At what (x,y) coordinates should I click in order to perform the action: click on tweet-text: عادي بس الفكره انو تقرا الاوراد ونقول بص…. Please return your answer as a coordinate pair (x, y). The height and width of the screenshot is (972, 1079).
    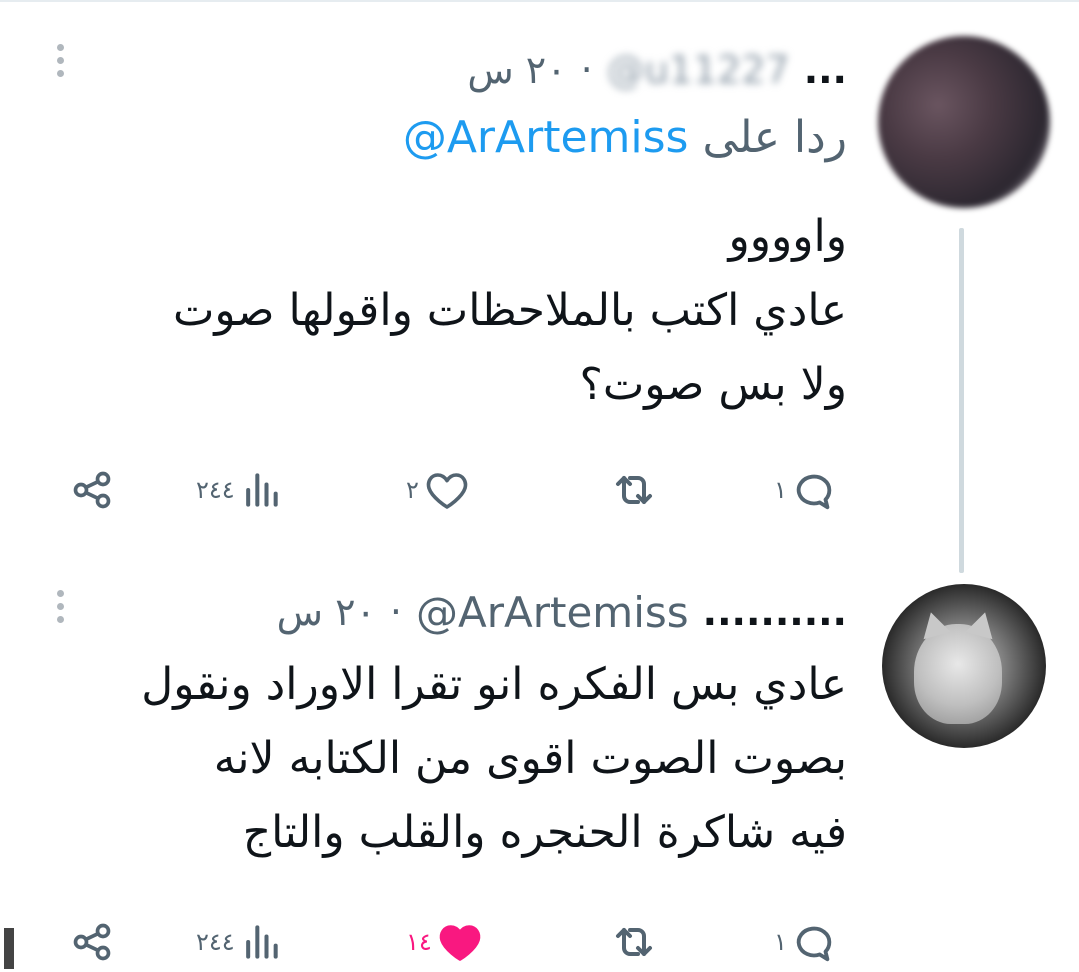
    Looking at the image, I should click on (494, 759).